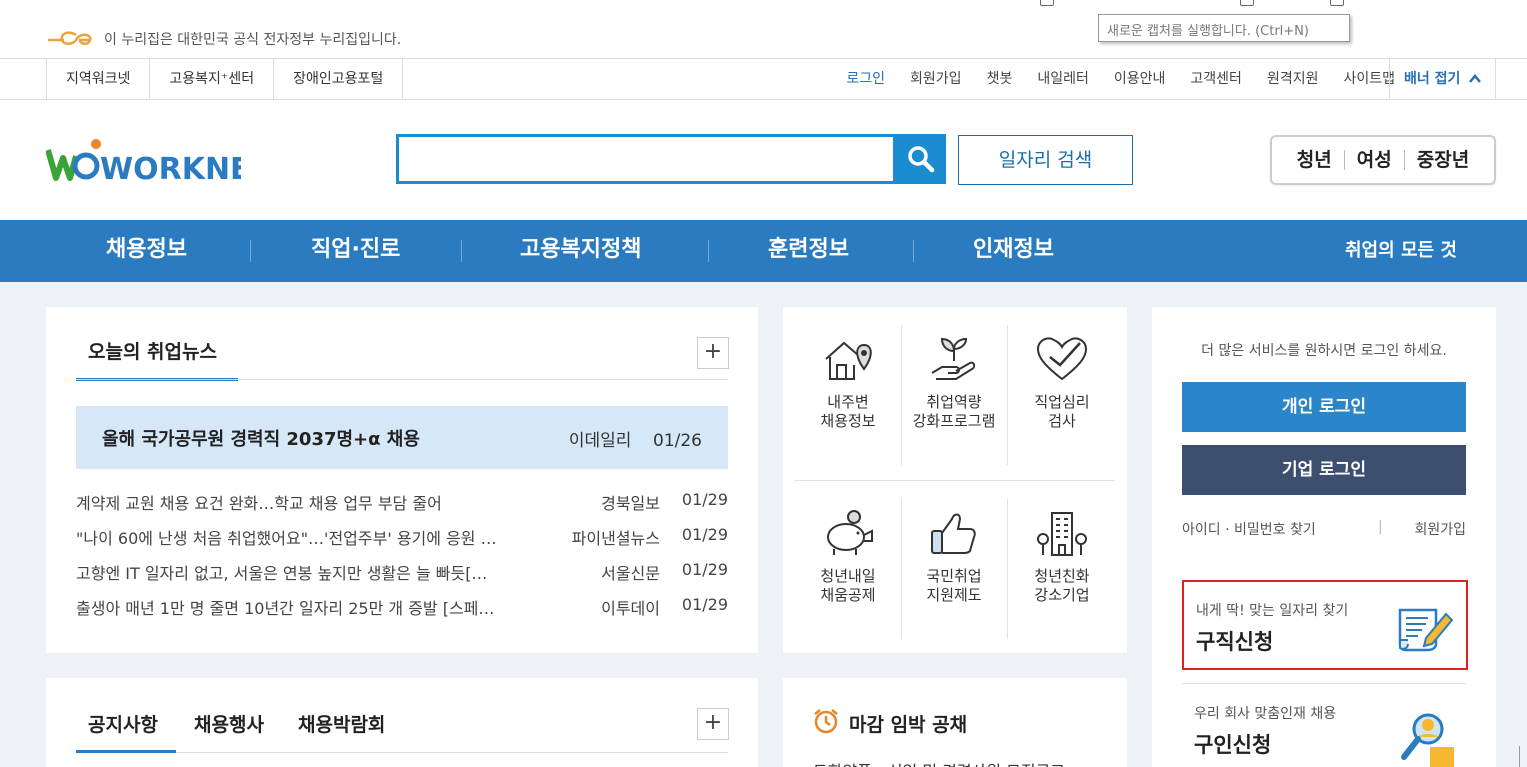  What do you see at coordinates (1440, 529) in the screenshot?
I see `join-link: 회원가입` at bounding box center [1440, 529].